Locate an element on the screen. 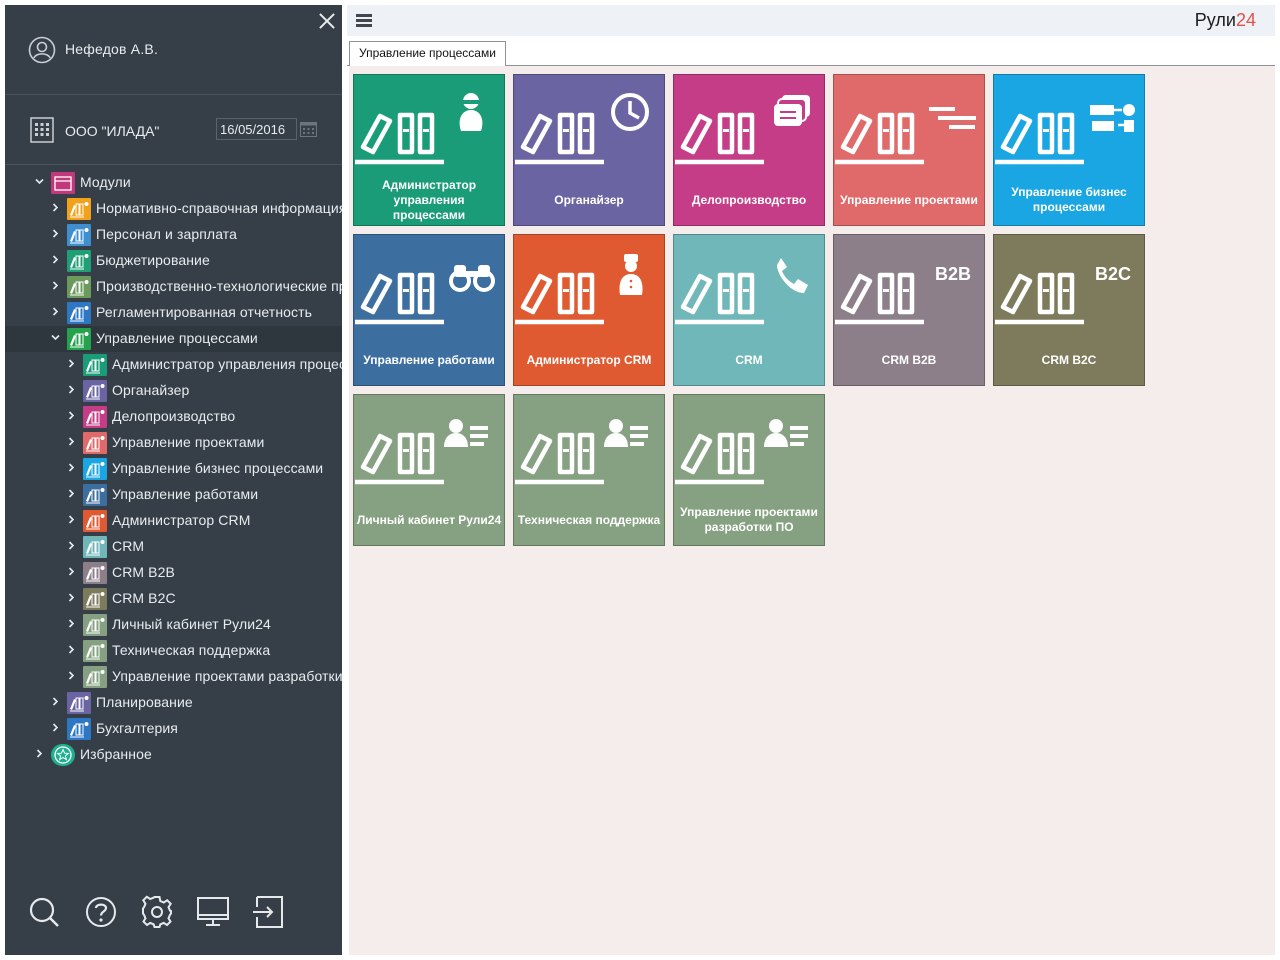 The image size is (1280, 960). brand-text: Рули is located at coordinates (1215, 20).